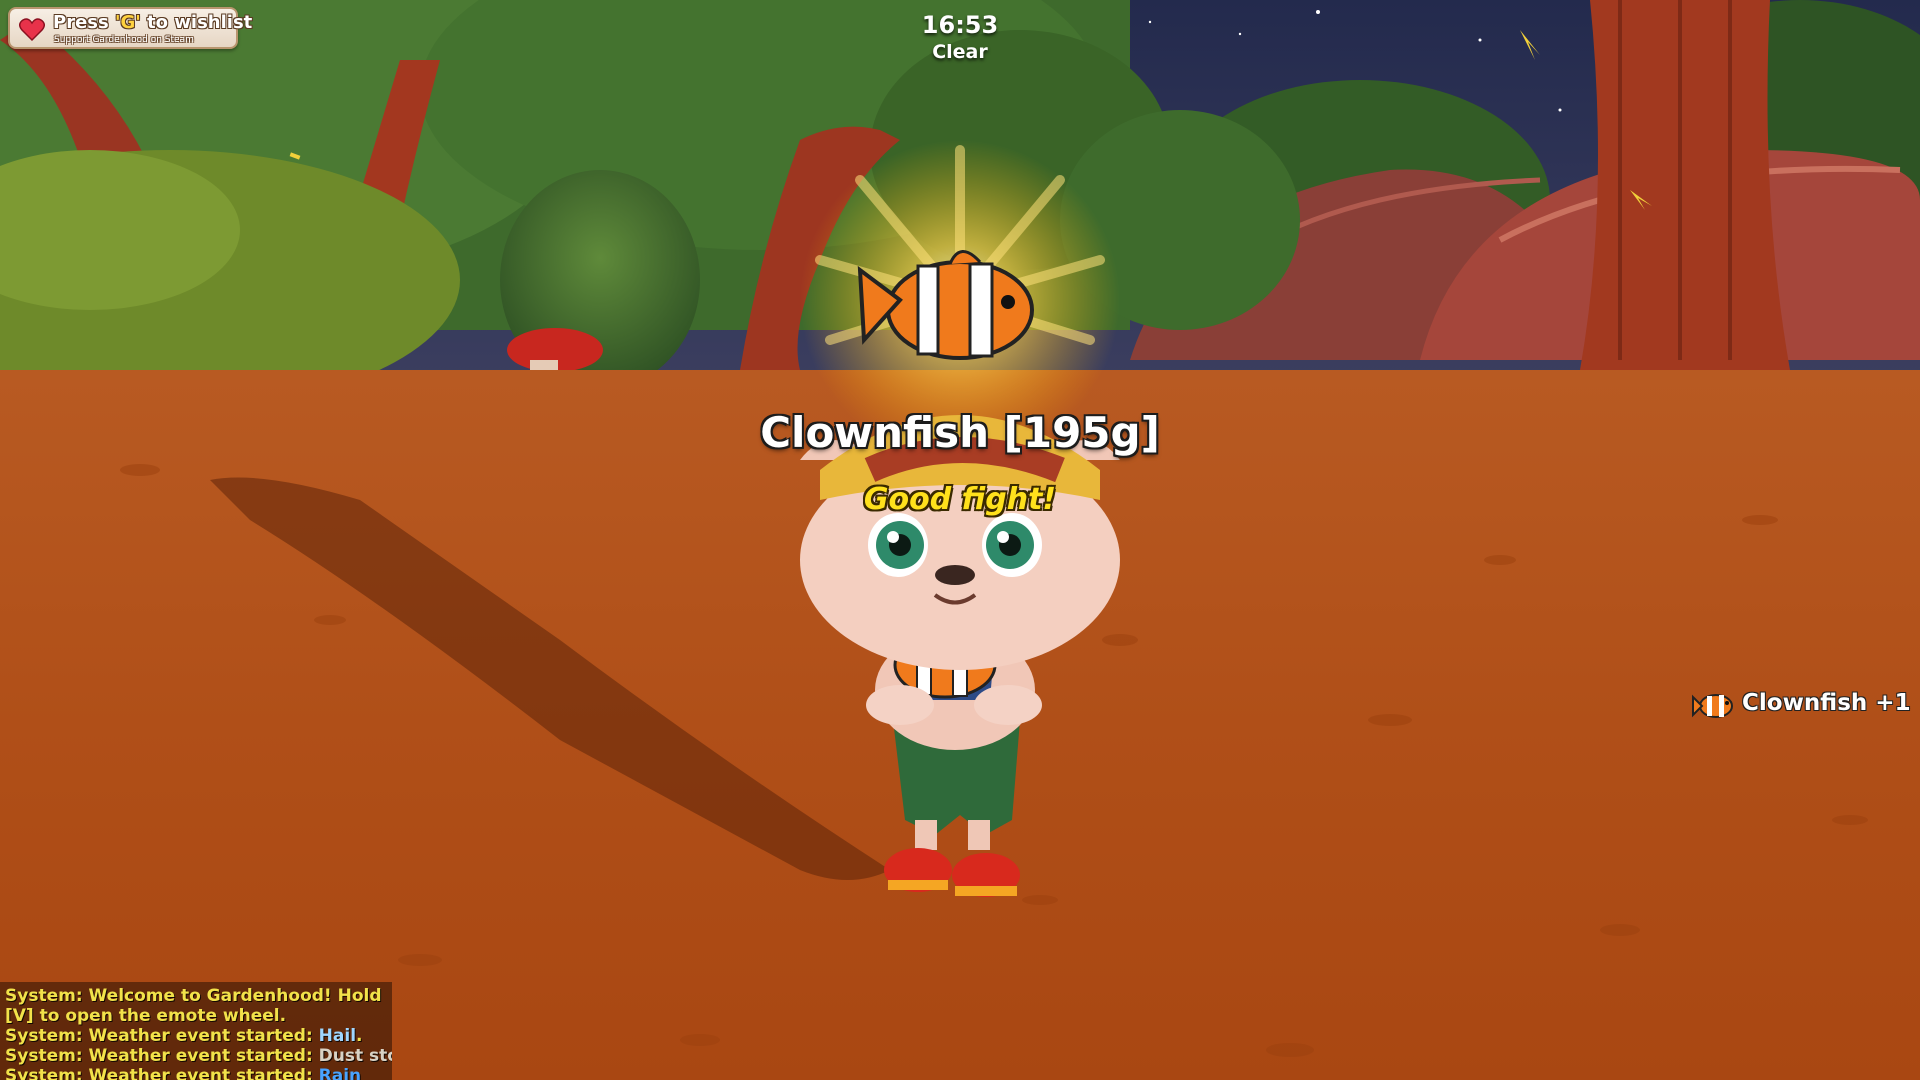 The width and height of the screenshot is (1920, 1080). I want to click on chat-highlight: Hail, so click(337, 1036).